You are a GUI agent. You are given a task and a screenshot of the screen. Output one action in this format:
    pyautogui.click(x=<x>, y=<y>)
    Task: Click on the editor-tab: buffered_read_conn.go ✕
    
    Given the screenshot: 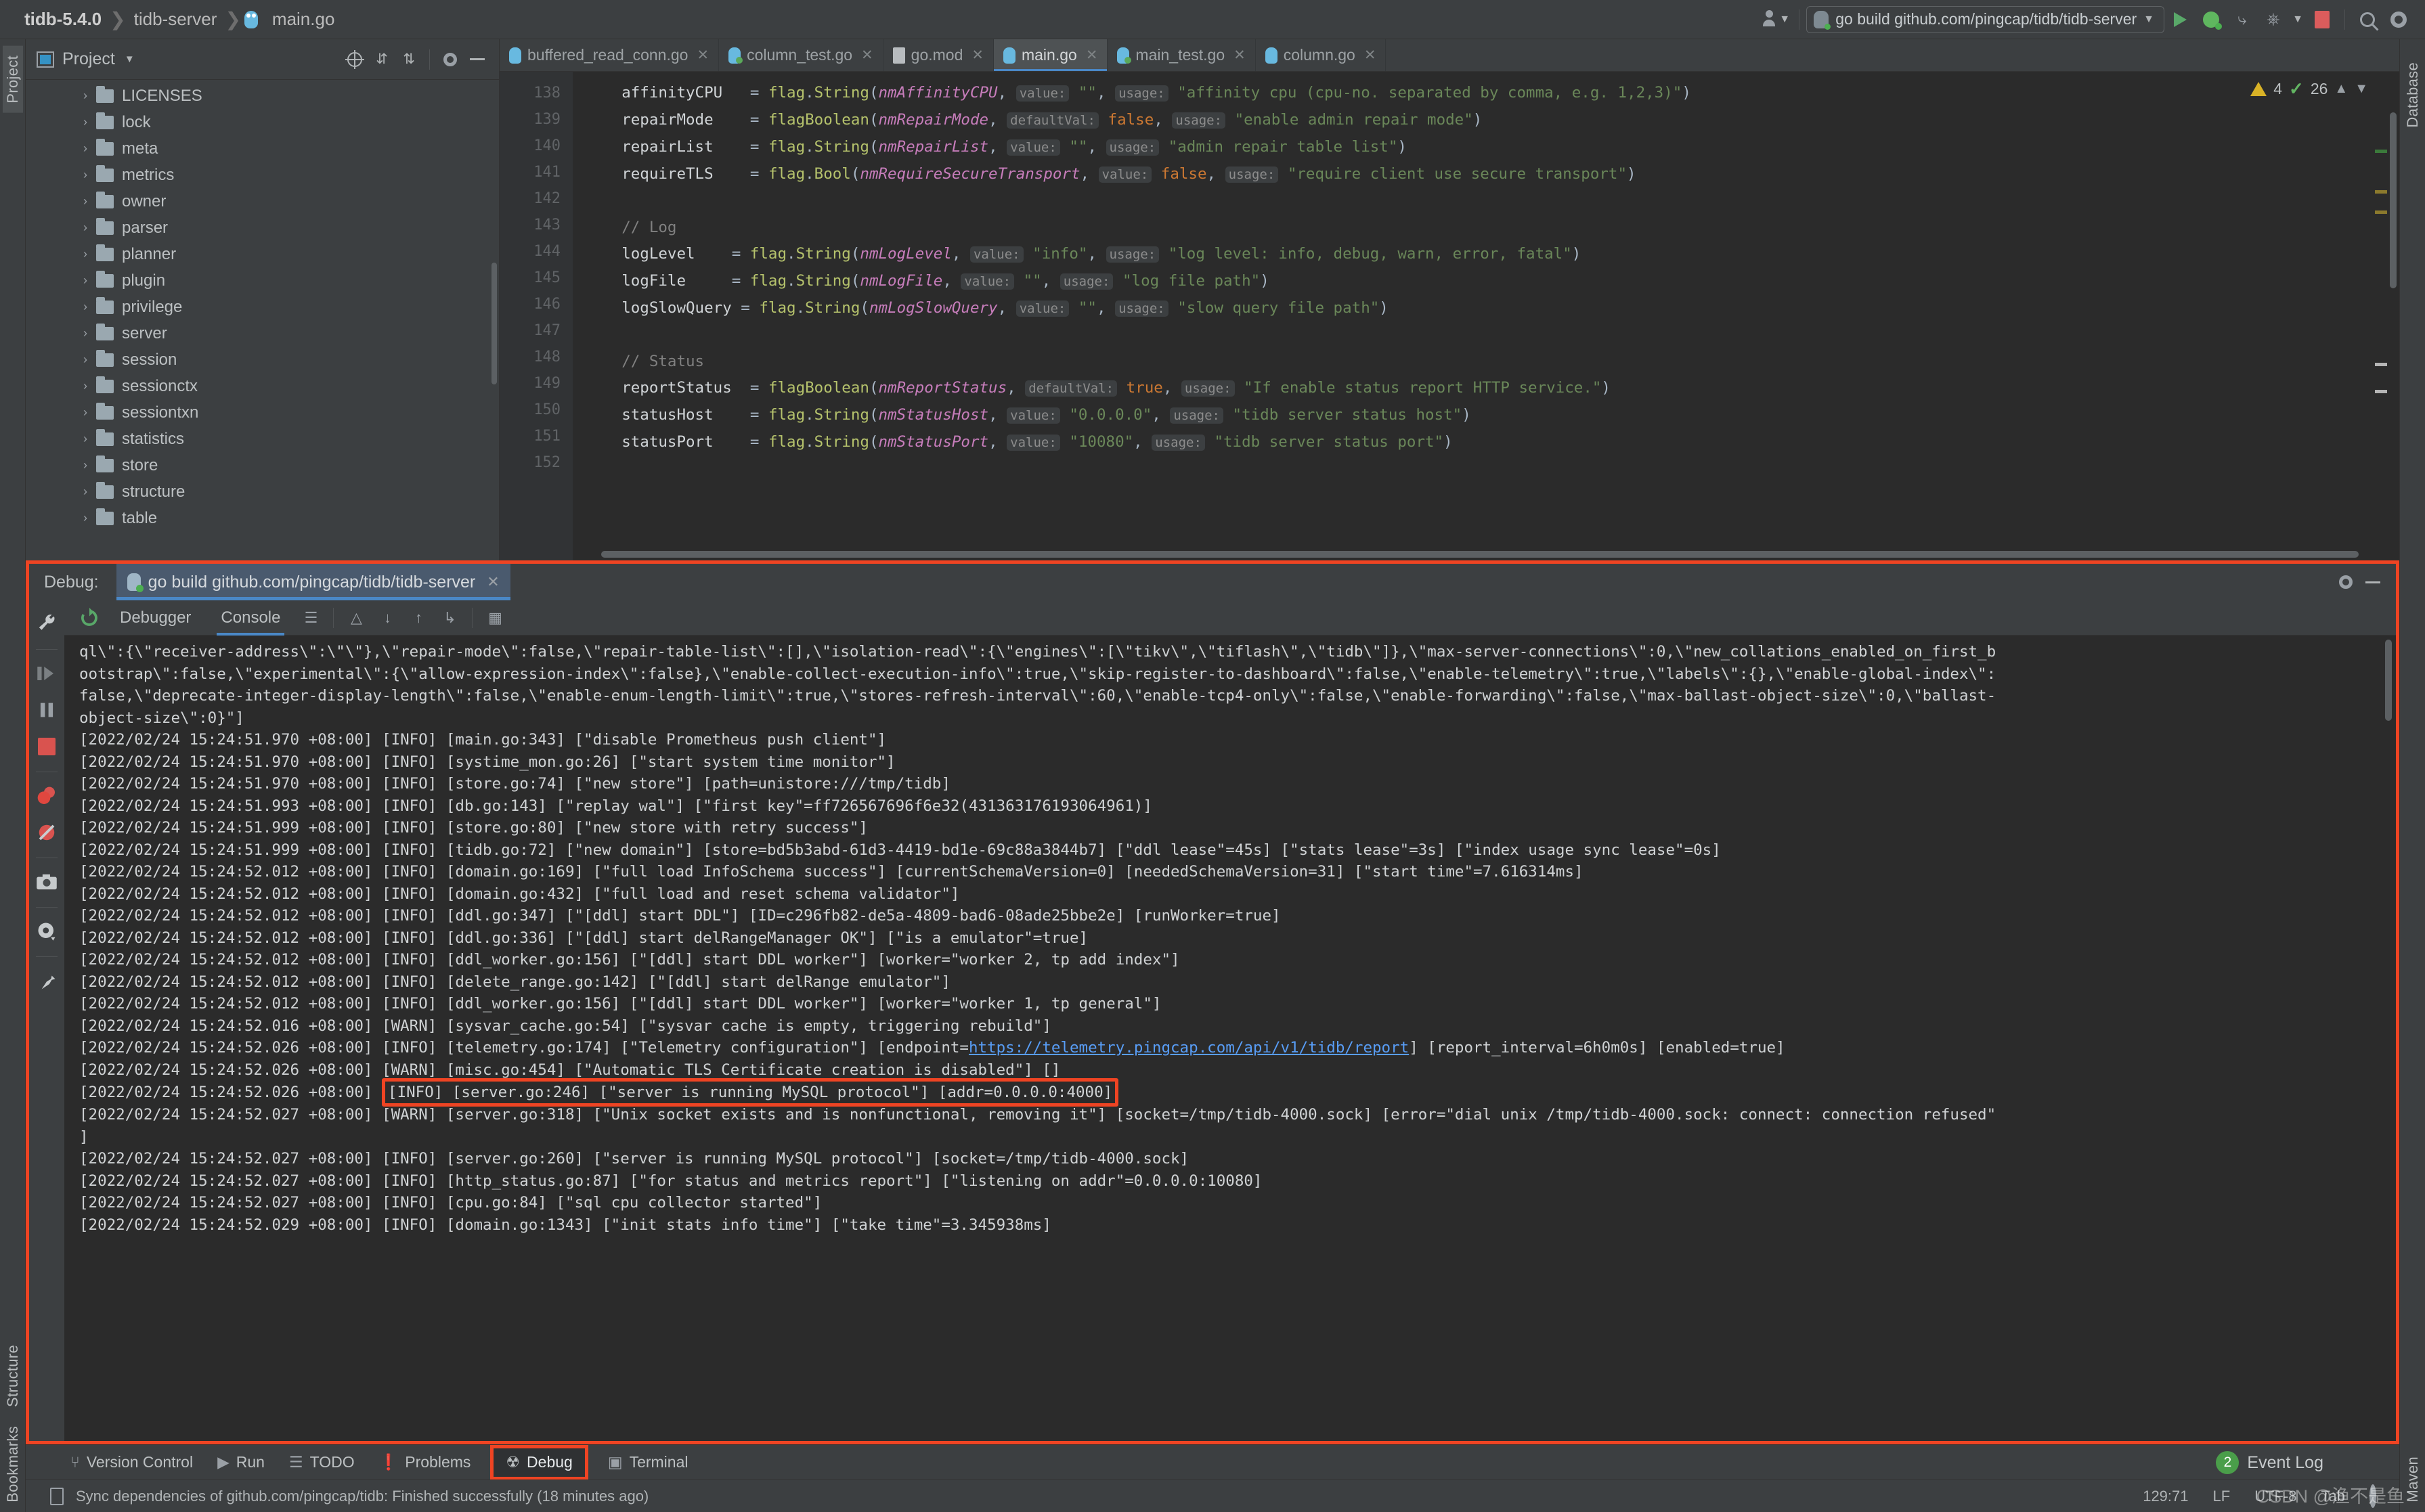 What is the action you would take?
    pyautogui.click(x=610, y=55)
    